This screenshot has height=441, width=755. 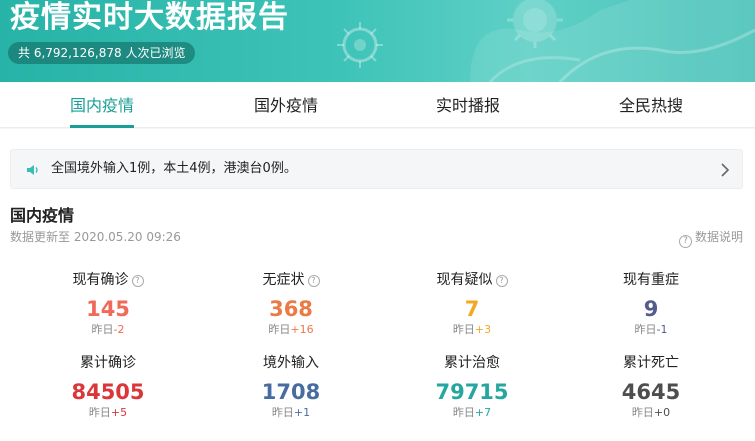 I want to click on view-count-suffix: 人次已浏览, so click(x=153, y=53).